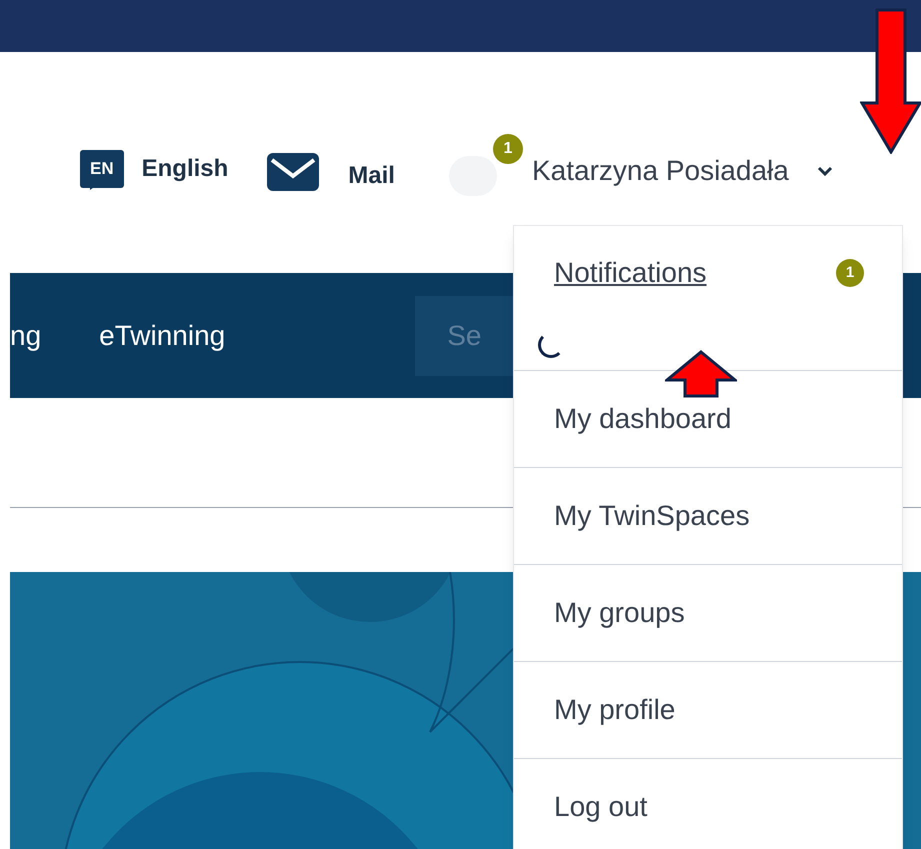 Image resolution: width=921 pixels, height=849 pixels. What do you see at coordinates (619, 613) in the screenshot?
I see `menu-item: My groups` at bounding box center [619, 613].